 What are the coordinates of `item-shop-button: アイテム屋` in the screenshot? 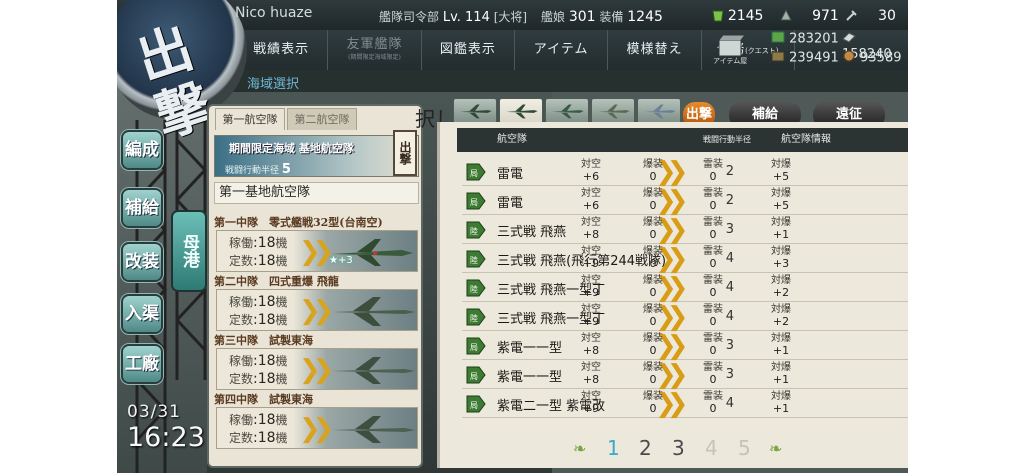 It's located at (731, 49).